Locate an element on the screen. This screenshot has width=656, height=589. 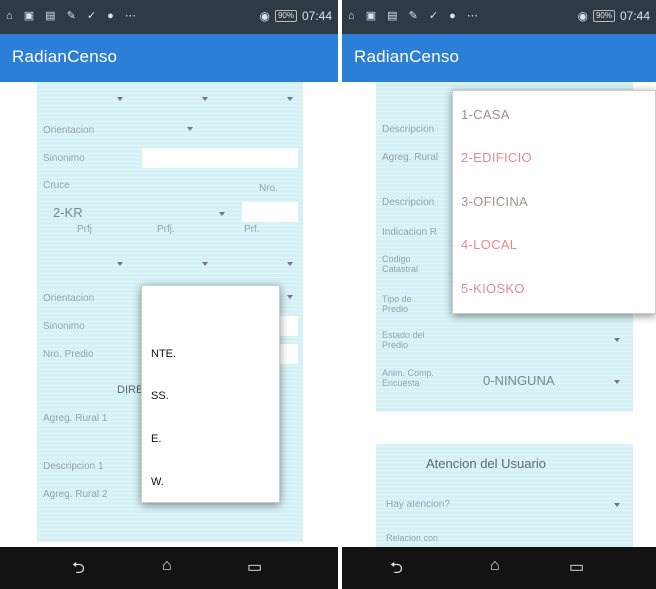
dropdown-option: NTE. is located at coordinates (163, 354).